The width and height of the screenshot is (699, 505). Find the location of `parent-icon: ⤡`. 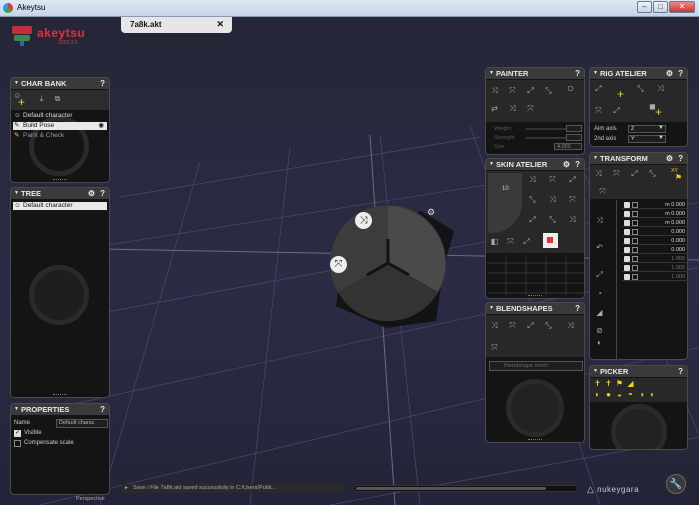

parent-icon: ⤡ is located at coordinates (640, 88).